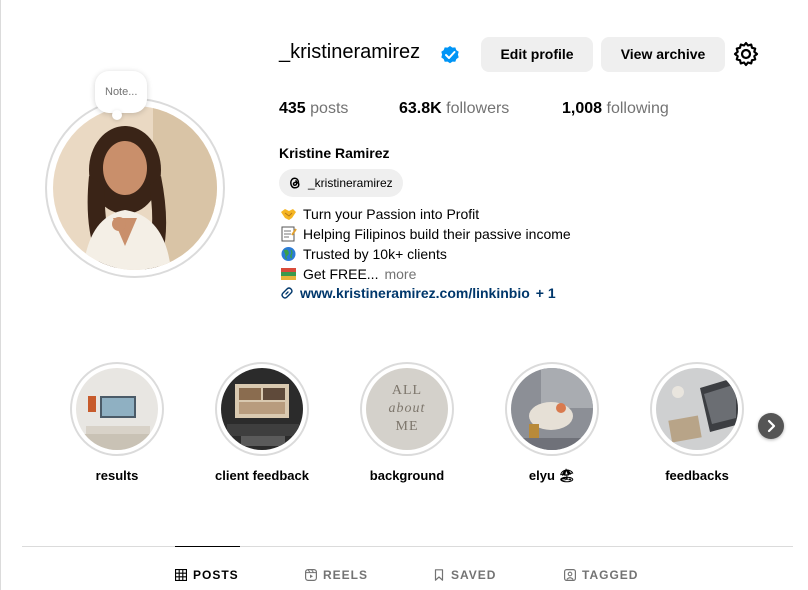  I want to click on bio-line: Trusted by 10k+ clients, so click(363, 254).